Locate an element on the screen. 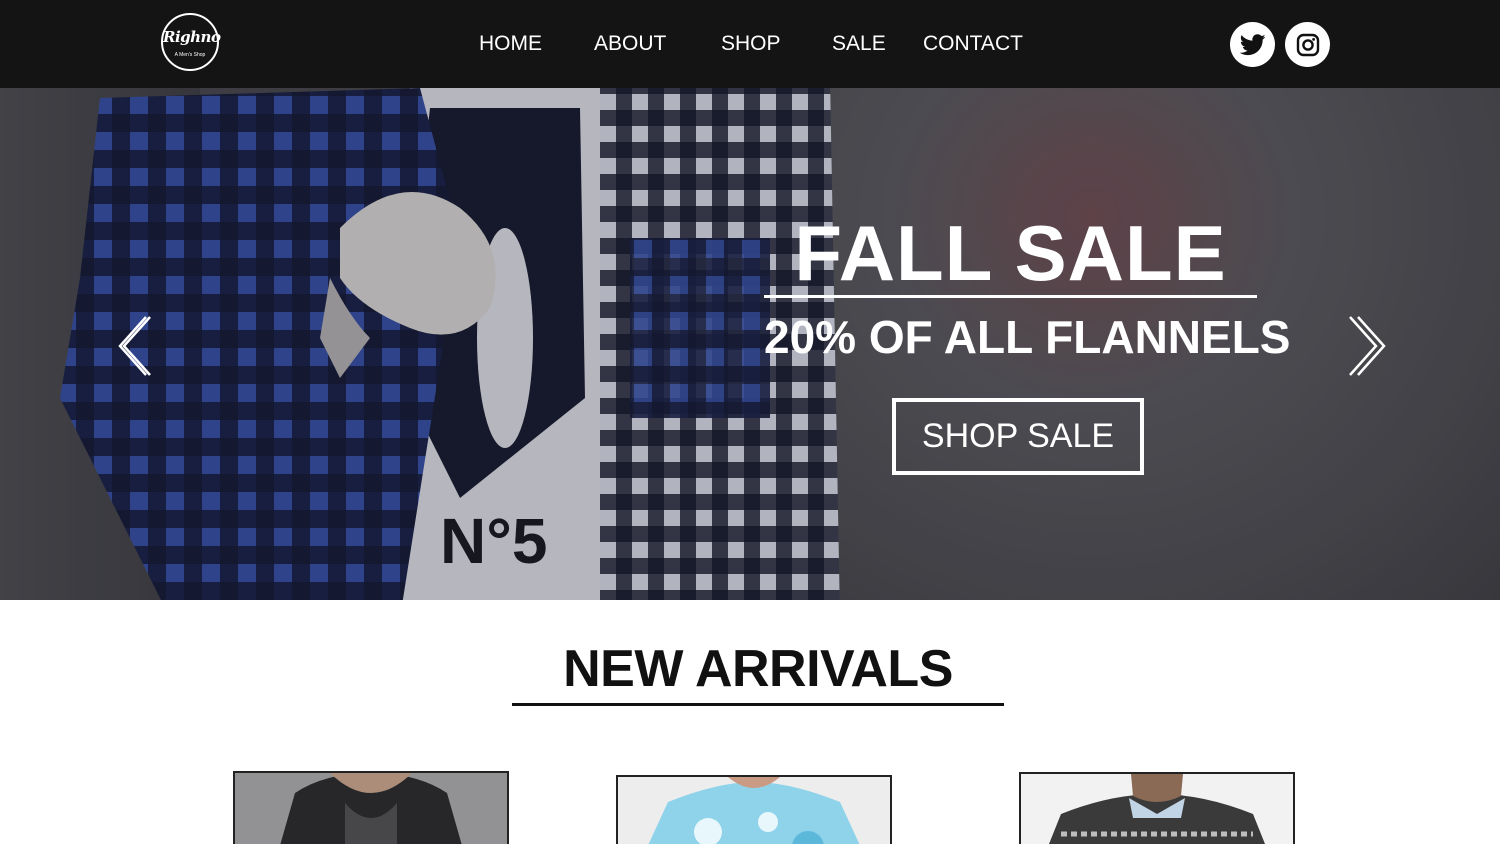 The height and width of the screenshot is (844, 1500). new-arrivals-divider is located at coordinates (758, 704).